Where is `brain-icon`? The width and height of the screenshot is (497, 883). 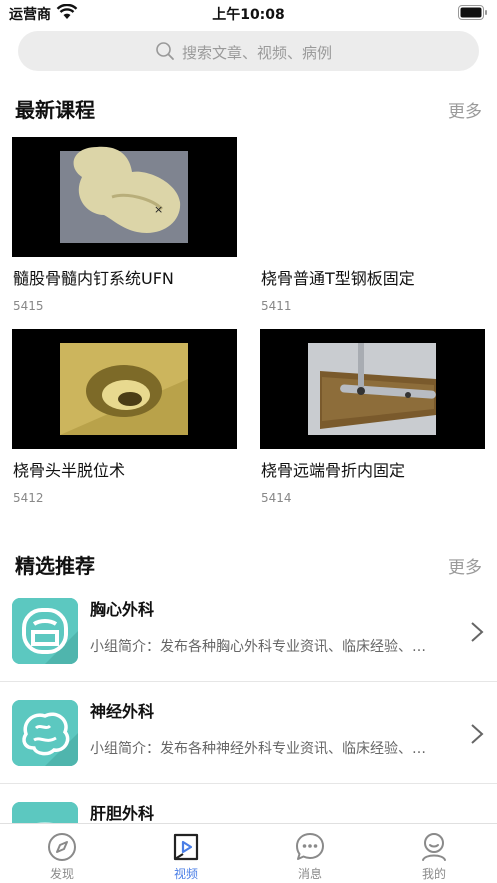 brain-icon is located at coordinates (45, 733).